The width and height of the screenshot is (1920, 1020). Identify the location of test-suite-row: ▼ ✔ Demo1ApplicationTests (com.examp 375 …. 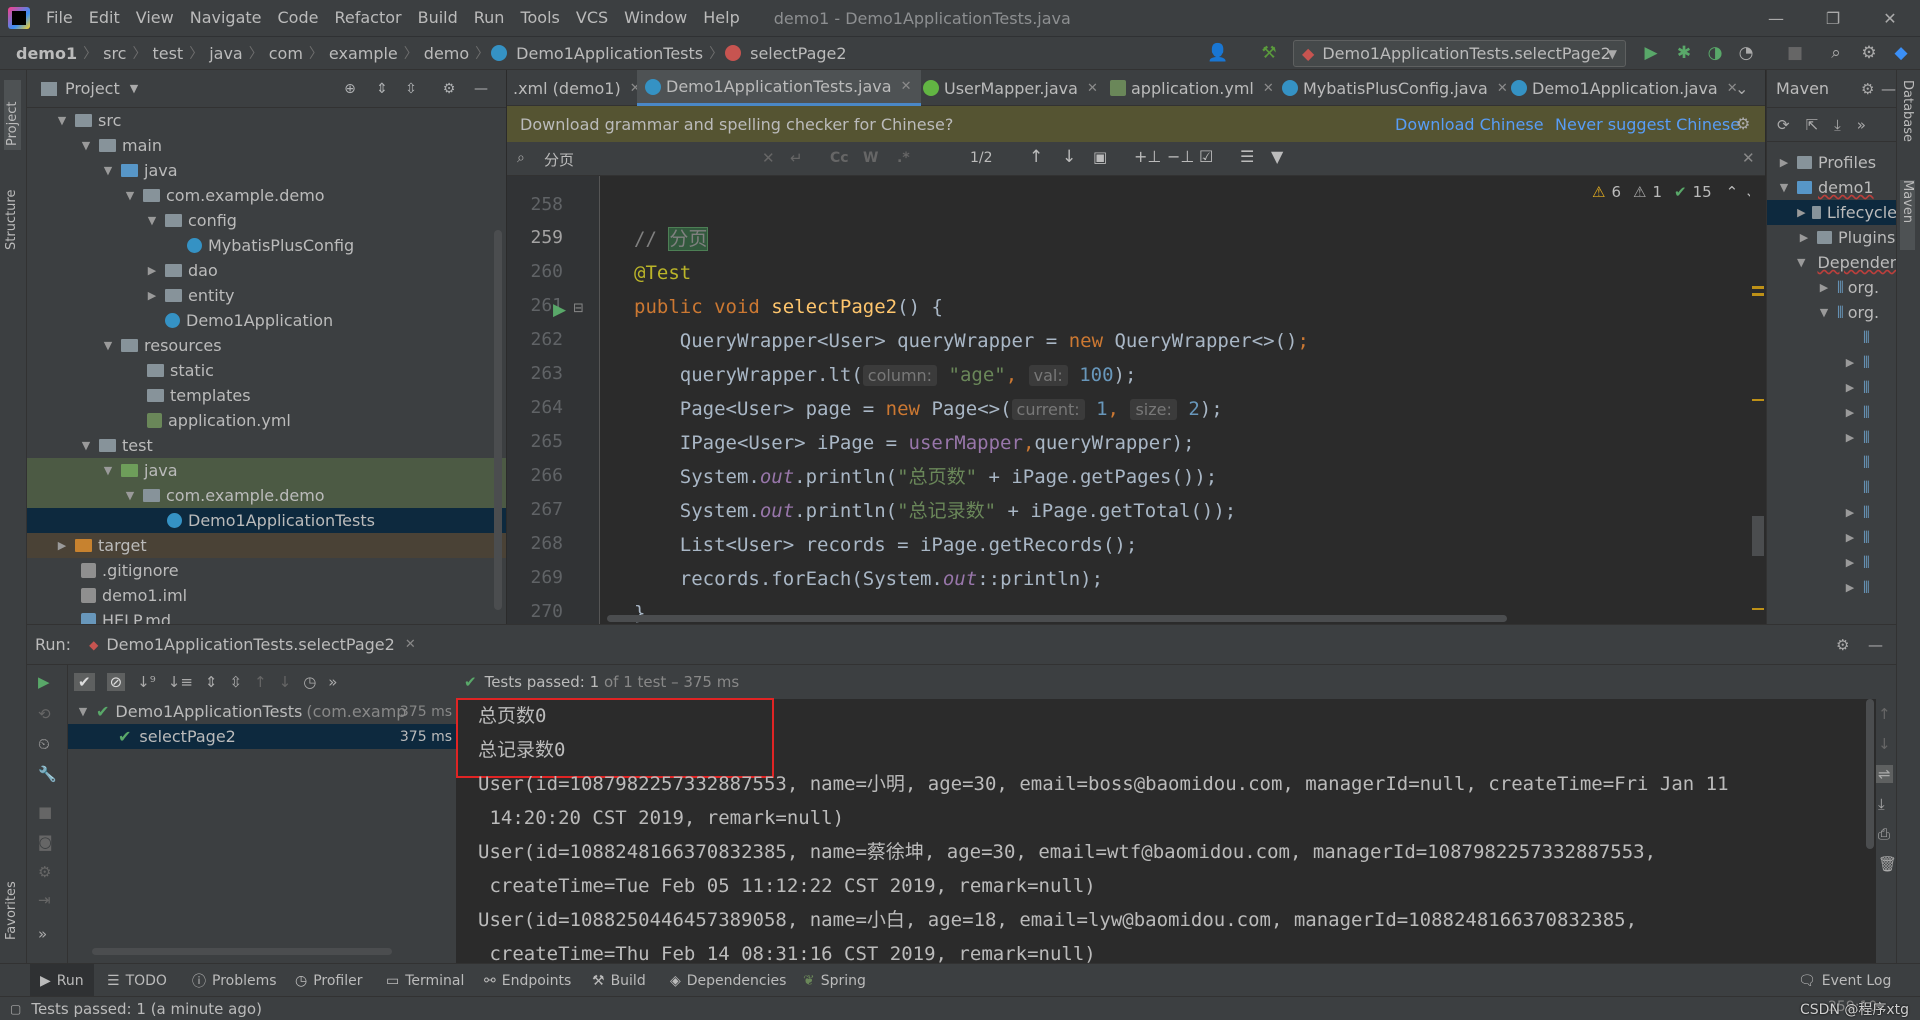
(262, 711).